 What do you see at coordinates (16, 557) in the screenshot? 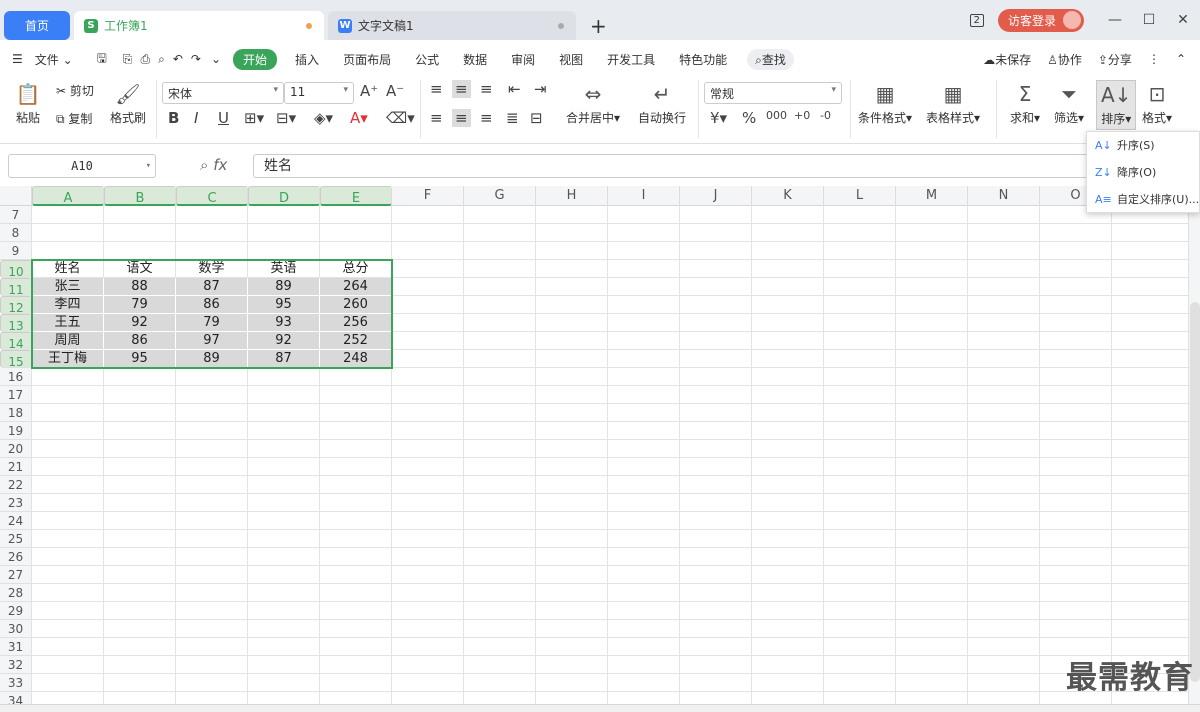
I see `row-header-26: 26` at bounding box center [16, 557].